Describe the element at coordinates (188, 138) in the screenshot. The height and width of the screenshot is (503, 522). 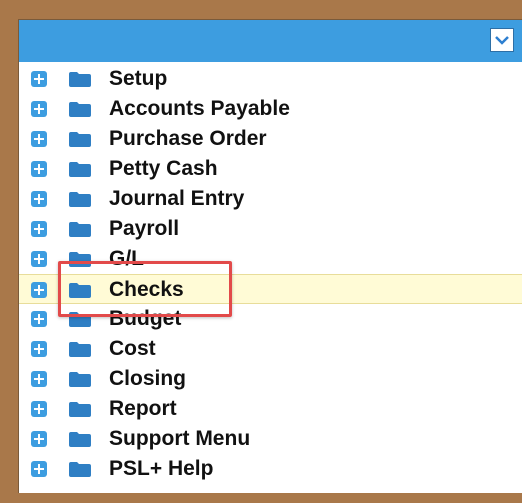
I see `tree-item-label: Purchase Order` at that location.